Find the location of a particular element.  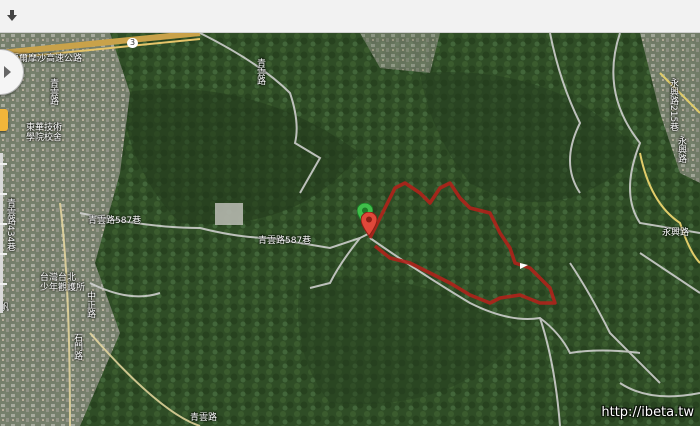

road-label-yongxing-215: 永興路215巷 is located at coordinates (673, 105).